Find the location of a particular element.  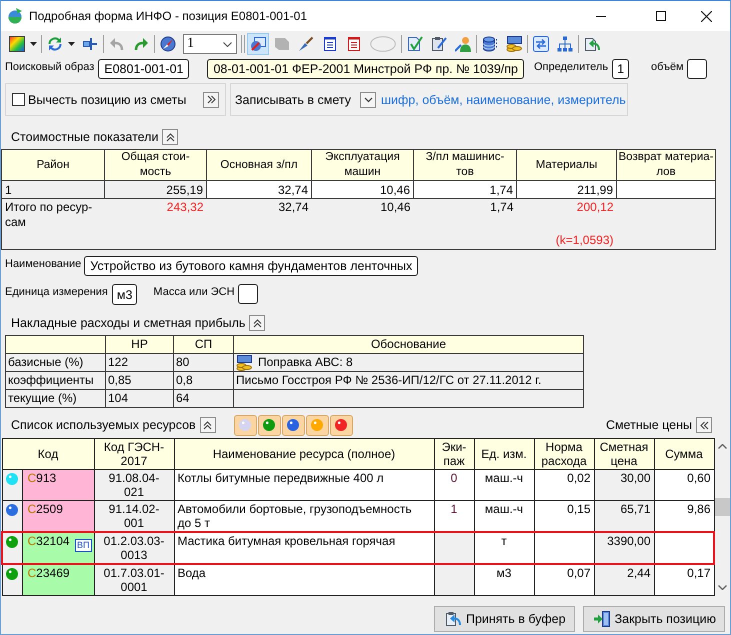

column-header: НР is located at coordinates (140, 345).